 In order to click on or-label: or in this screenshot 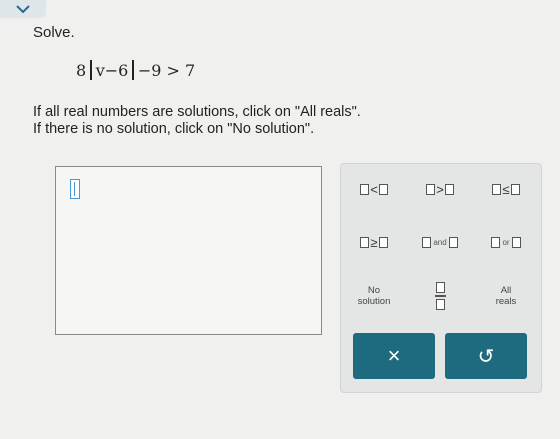, I will do `click(506, 242)`.